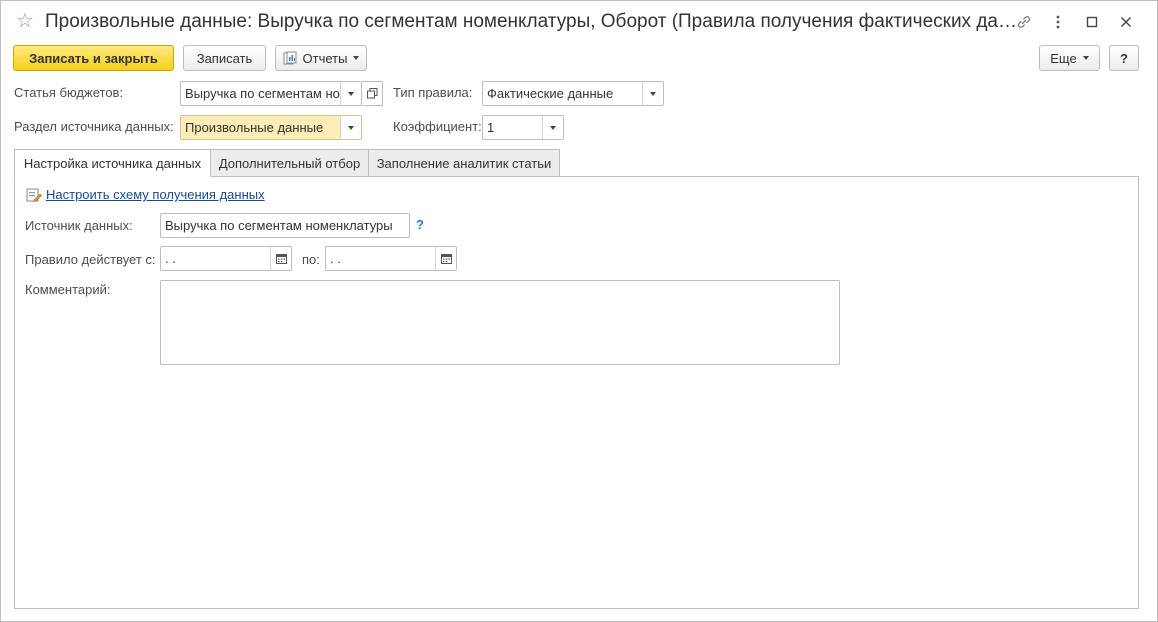 The image size is (1158, 622). I want to click on data-source-label: Источник данных:, so click(79, 225).